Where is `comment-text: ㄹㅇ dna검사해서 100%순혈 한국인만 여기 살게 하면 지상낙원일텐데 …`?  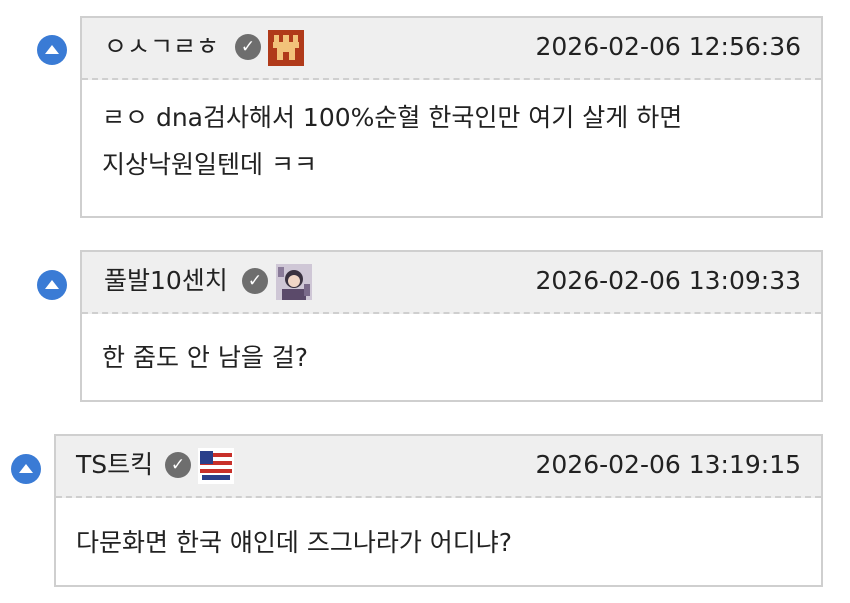
comment-text: ㄹㅇ dna검사해서 100%순혈 한국인만 여기 살게 하면 지상낙원일텐데 … is located at coordinates (451, 141).